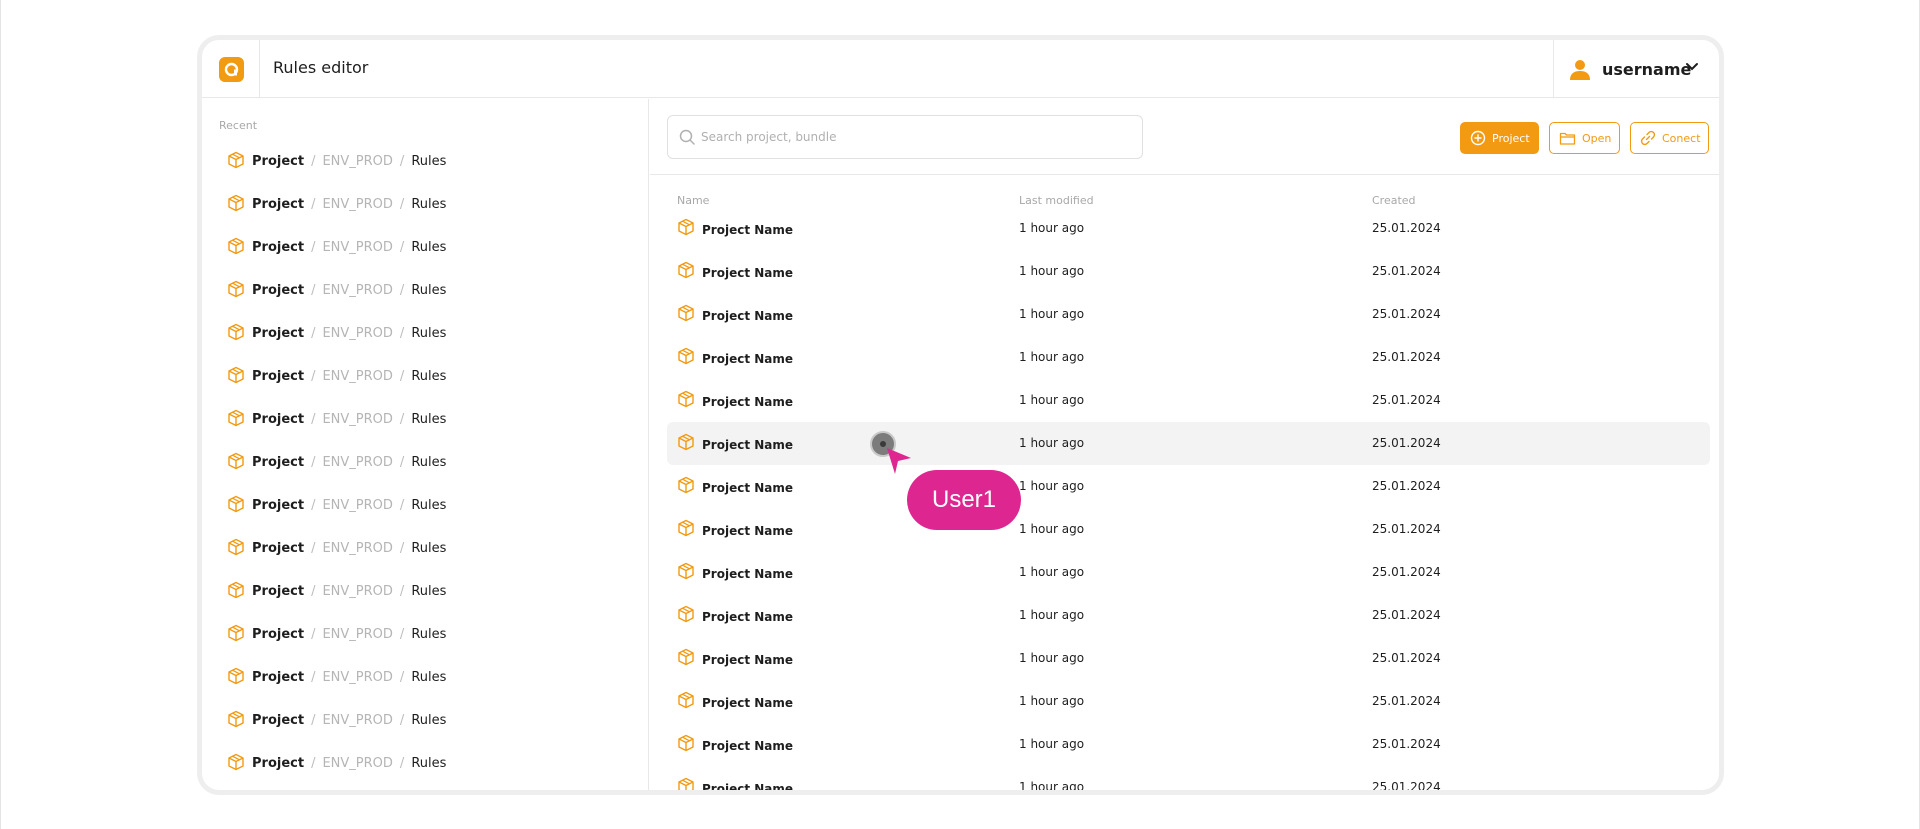  What do you see at coordinates (687, 137) in the screenshot?
I see `search-icon` at bounding box center [687, 137].